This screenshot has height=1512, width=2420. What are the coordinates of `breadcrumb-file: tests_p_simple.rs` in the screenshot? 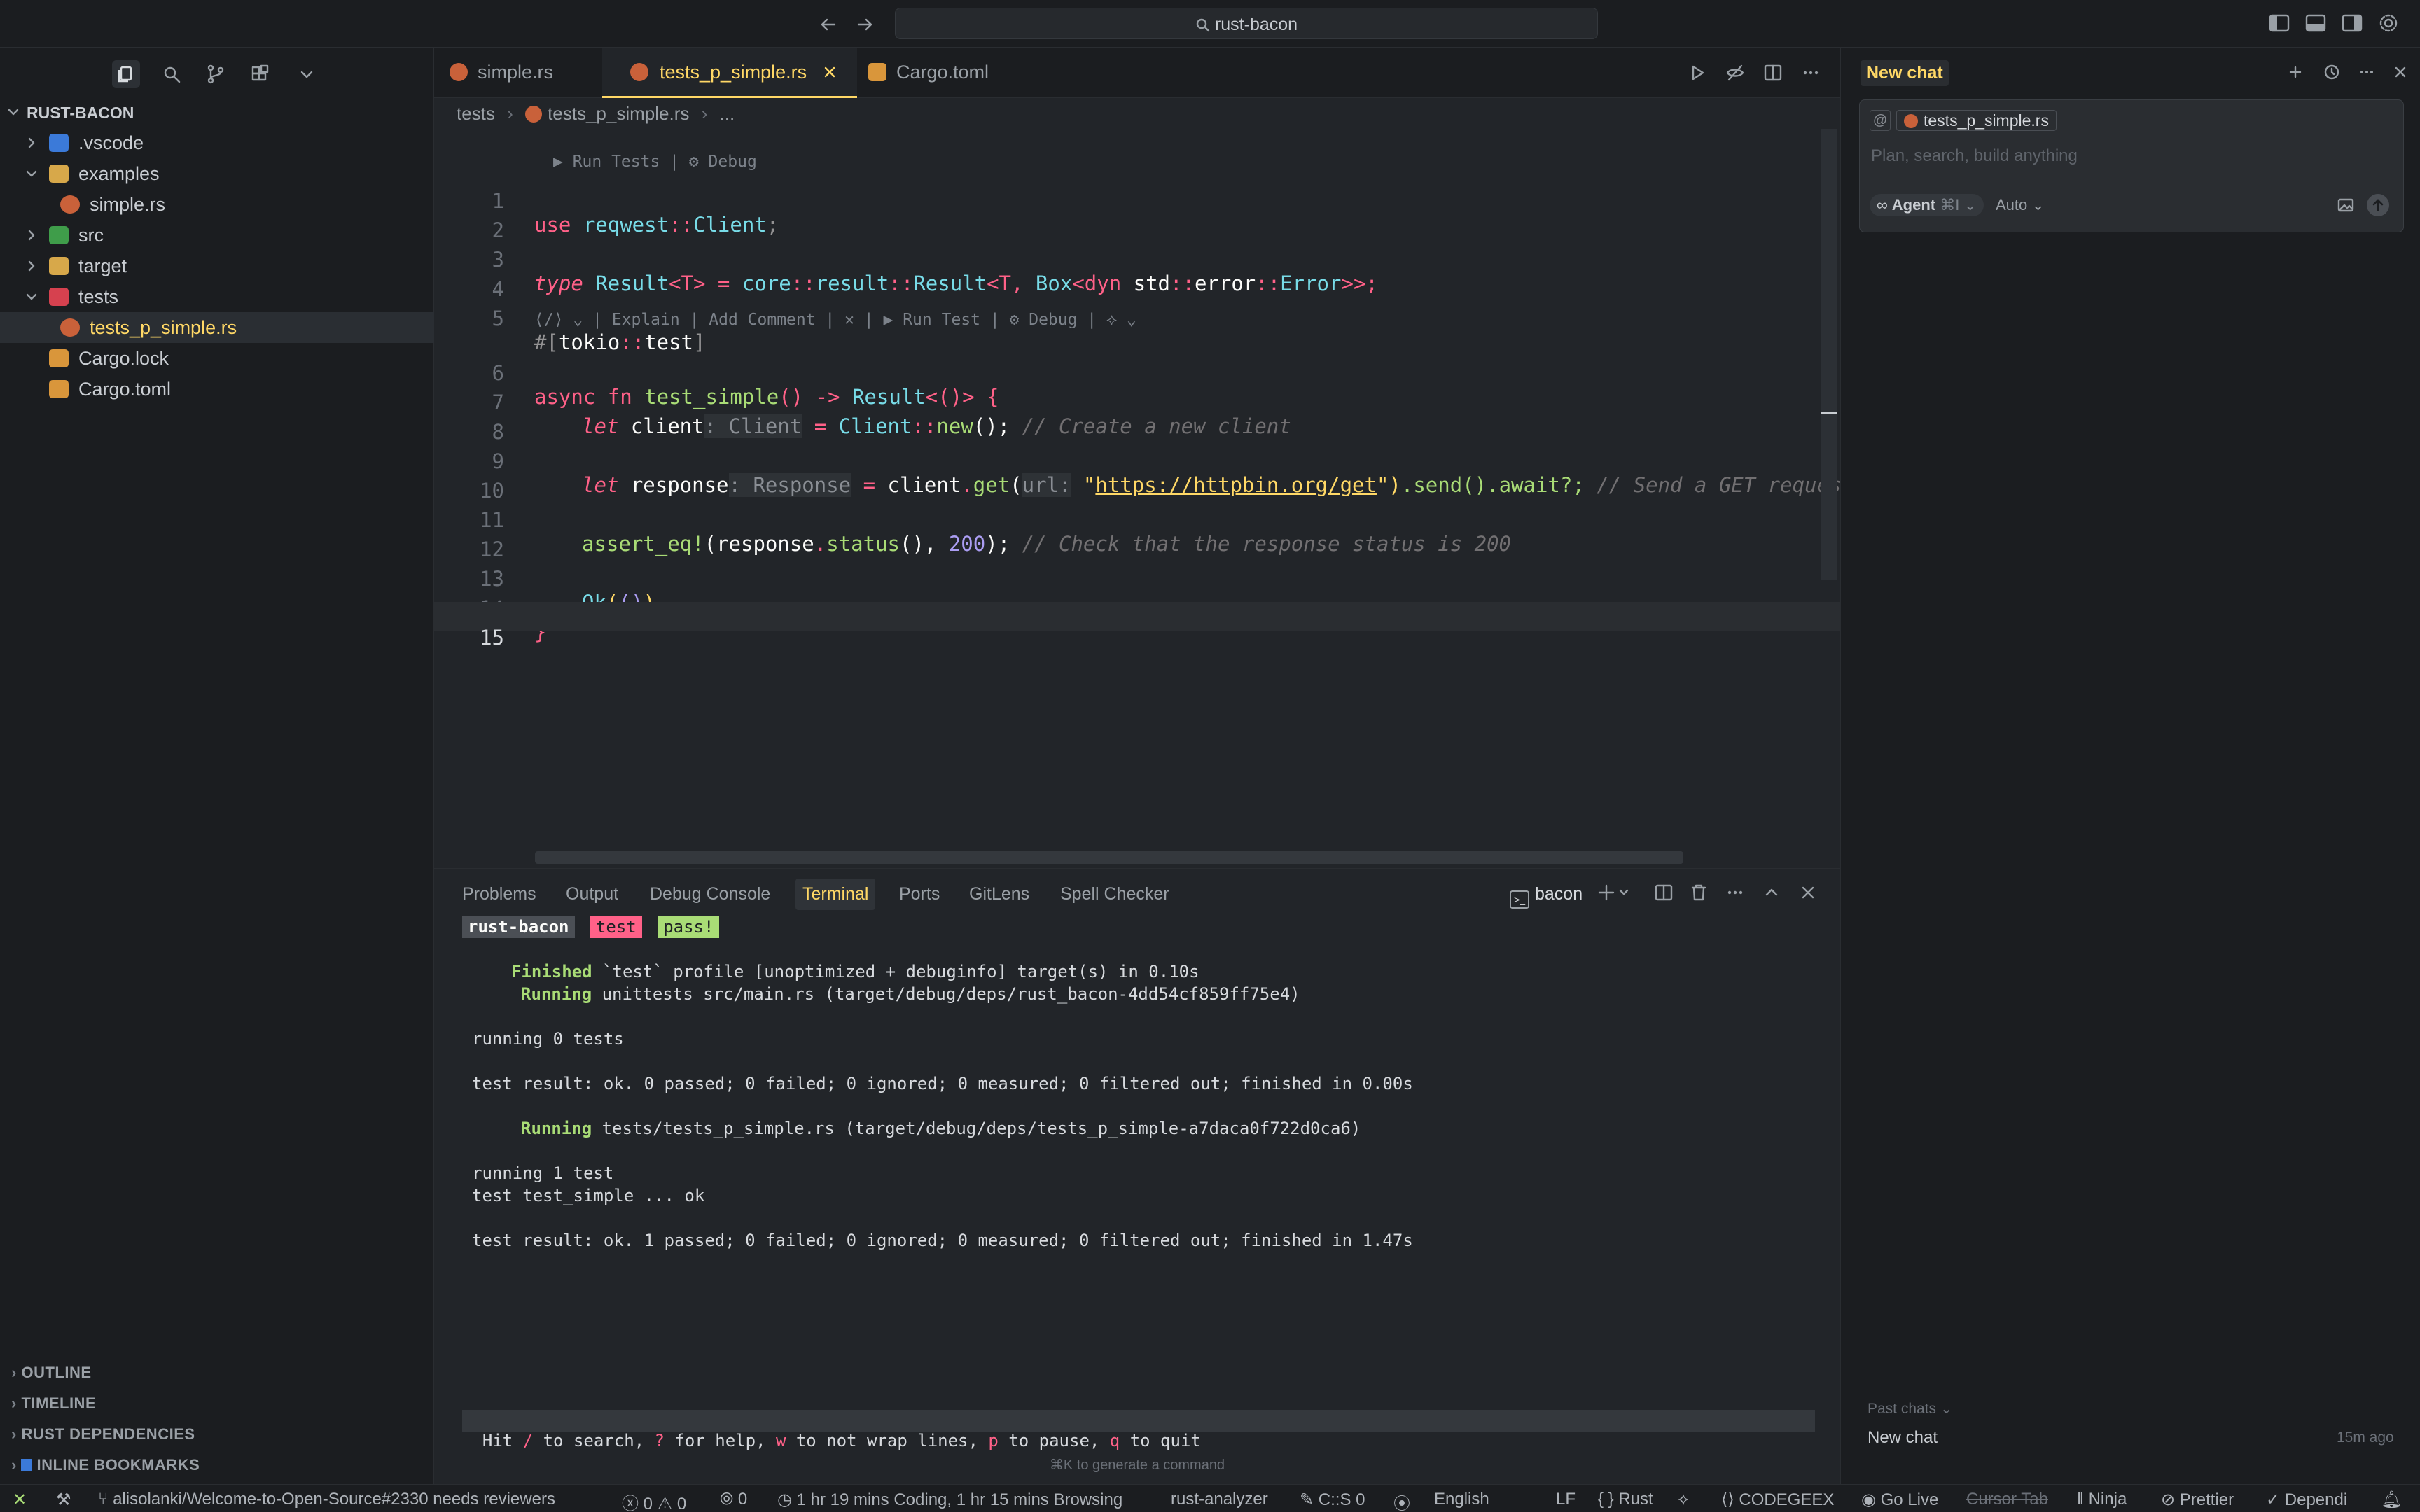 It's located at (618, 113).